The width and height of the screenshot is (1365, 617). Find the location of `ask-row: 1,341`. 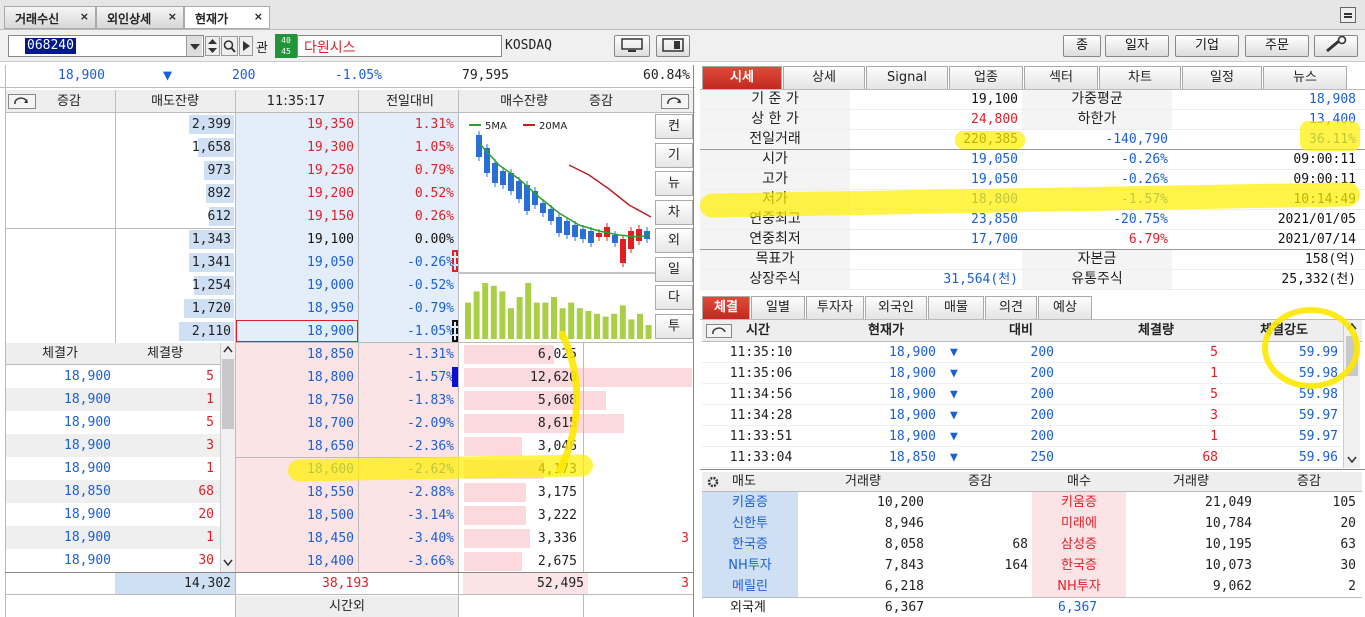

ask-row: 1,341 is located at coordinates (175, 262).